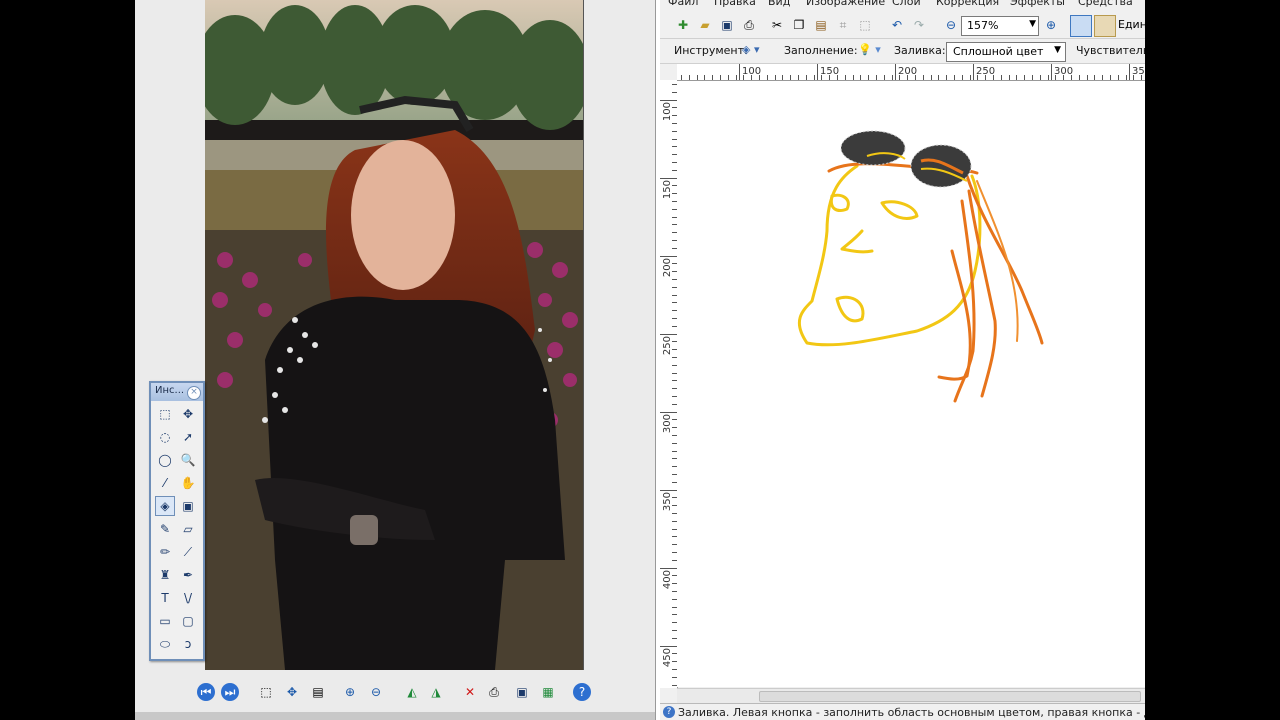  Describe the element at coordinates (850, 309) in the screenshot. I see `mouth-stroke` at that location.